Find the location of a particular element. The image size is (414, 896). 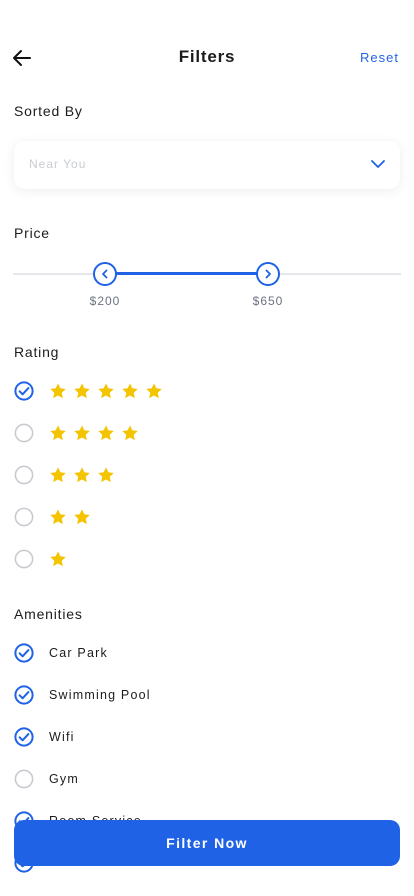

page-title: Filters is located at coordinates (207, 56).